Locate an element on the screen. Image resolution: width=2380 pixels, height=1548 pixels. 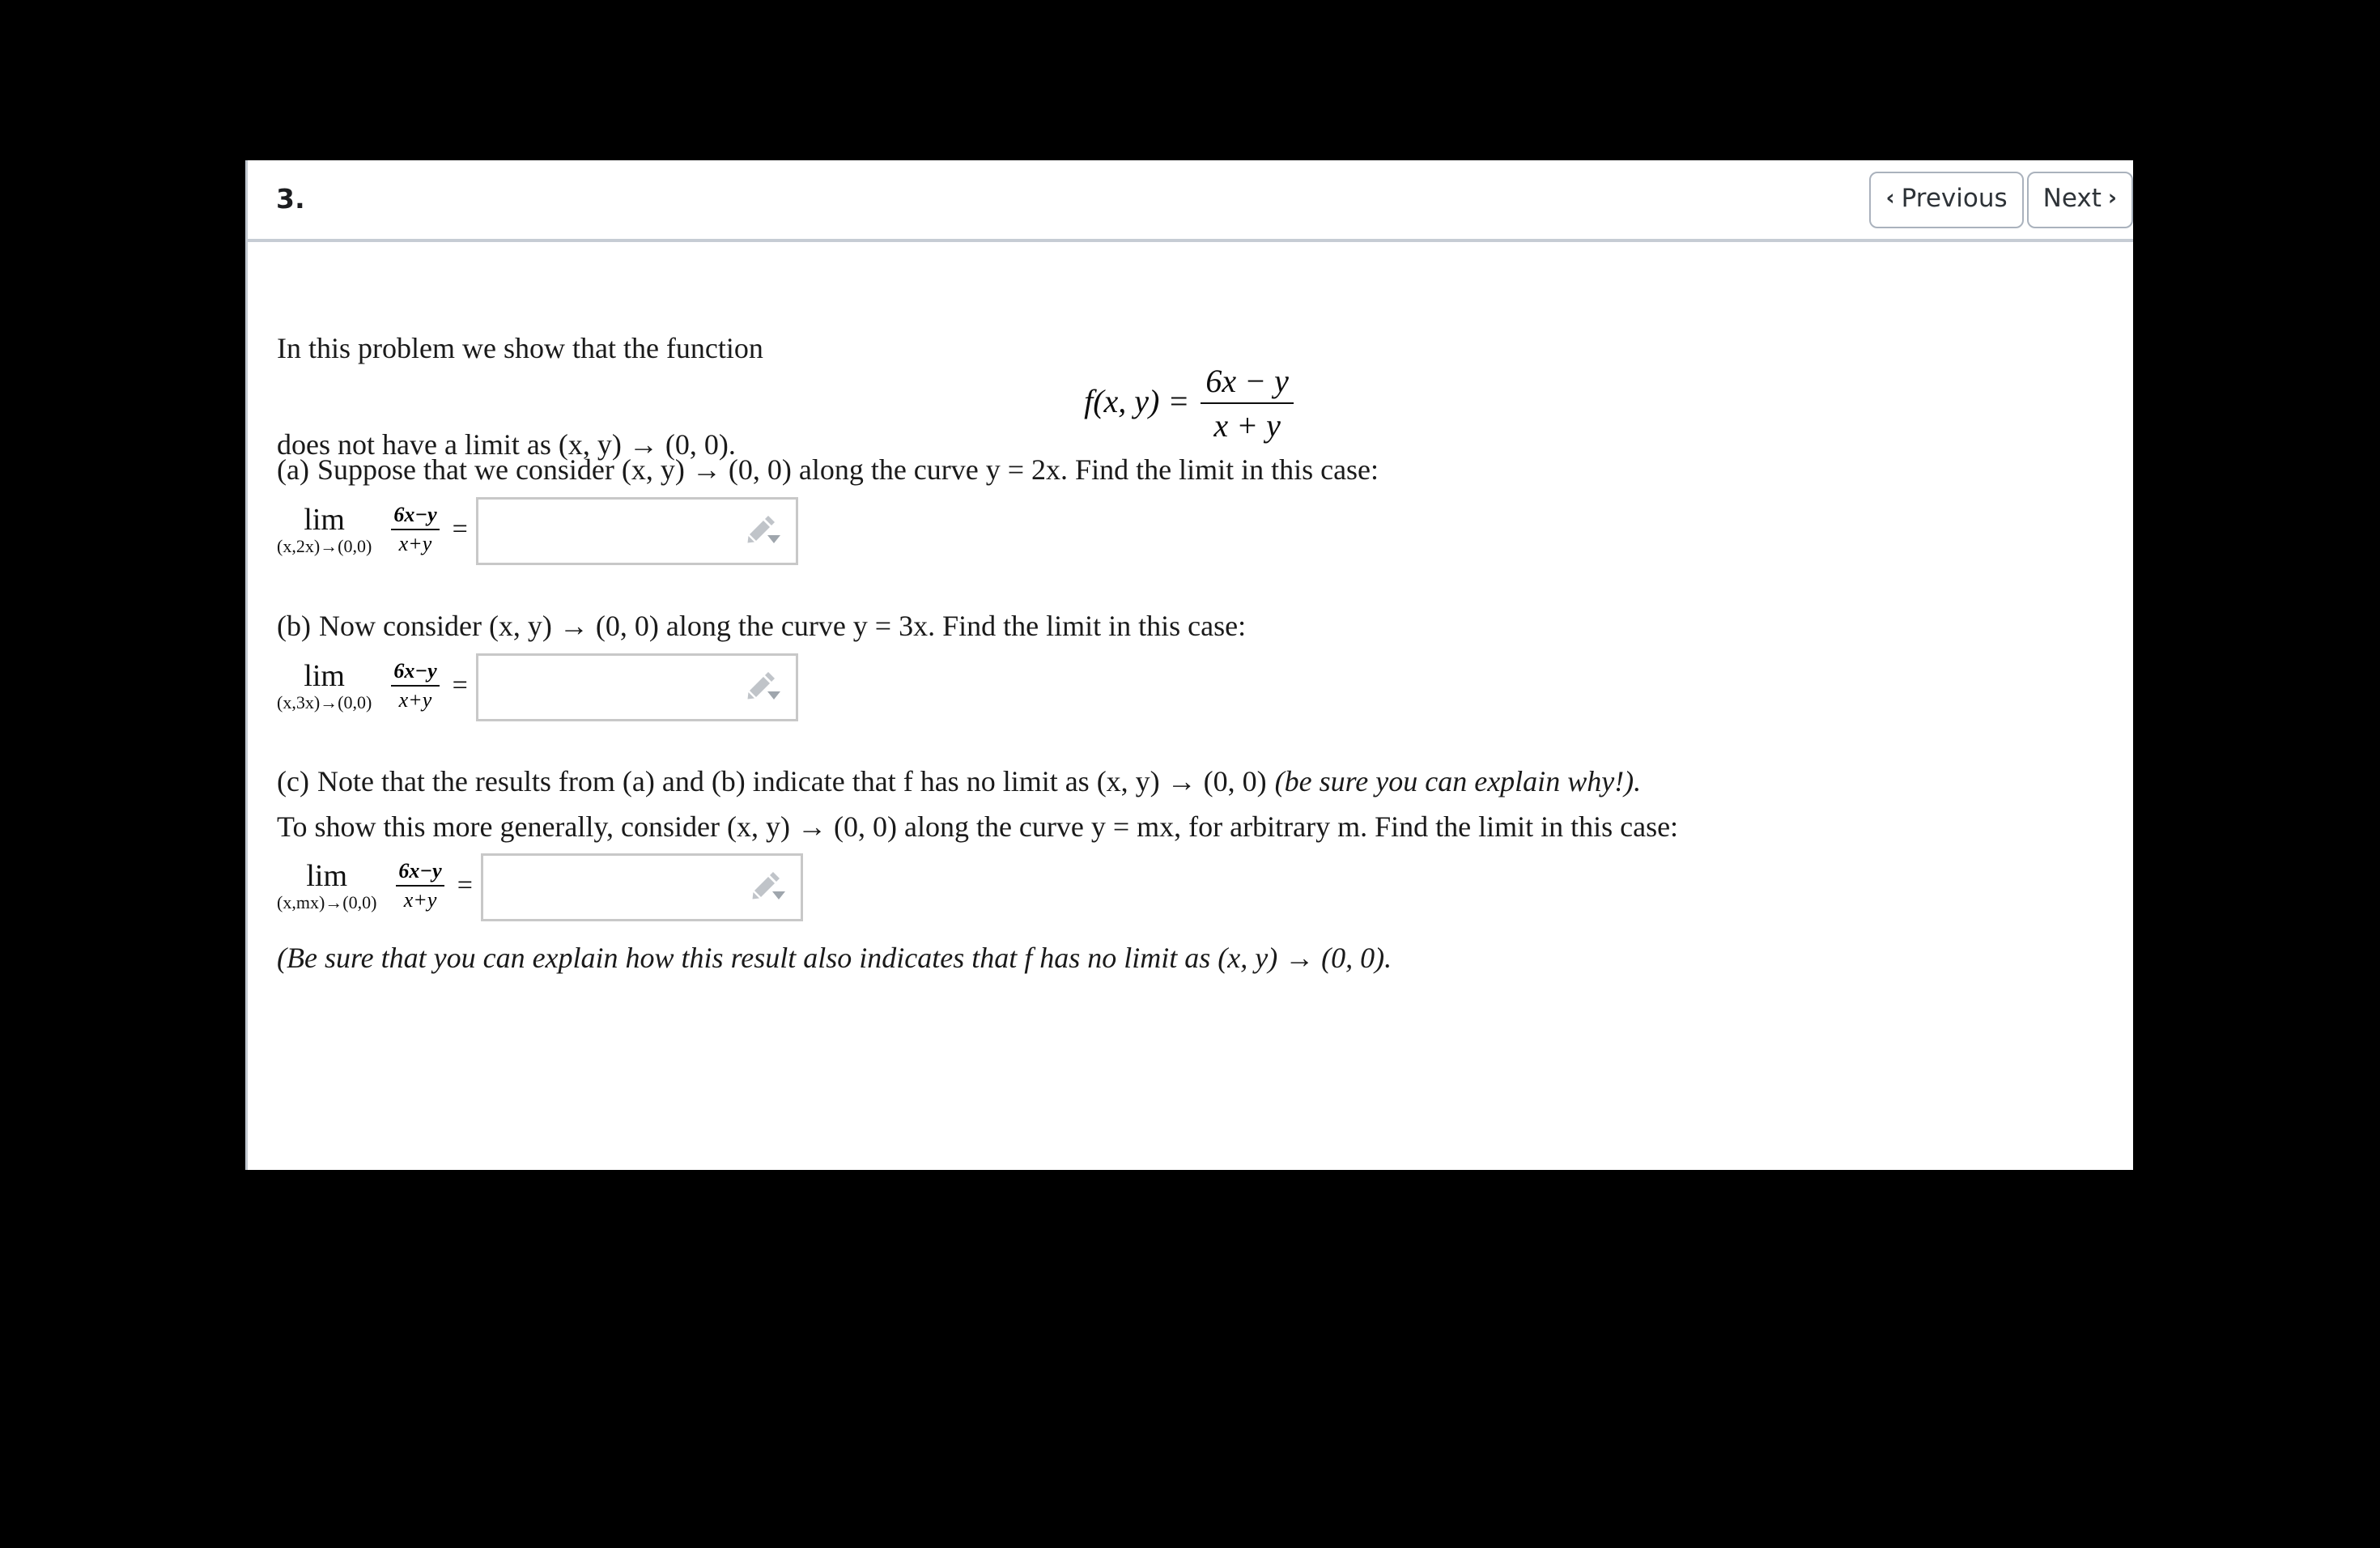
part-b-equals-sign: = is located at coordinates (460, 685).